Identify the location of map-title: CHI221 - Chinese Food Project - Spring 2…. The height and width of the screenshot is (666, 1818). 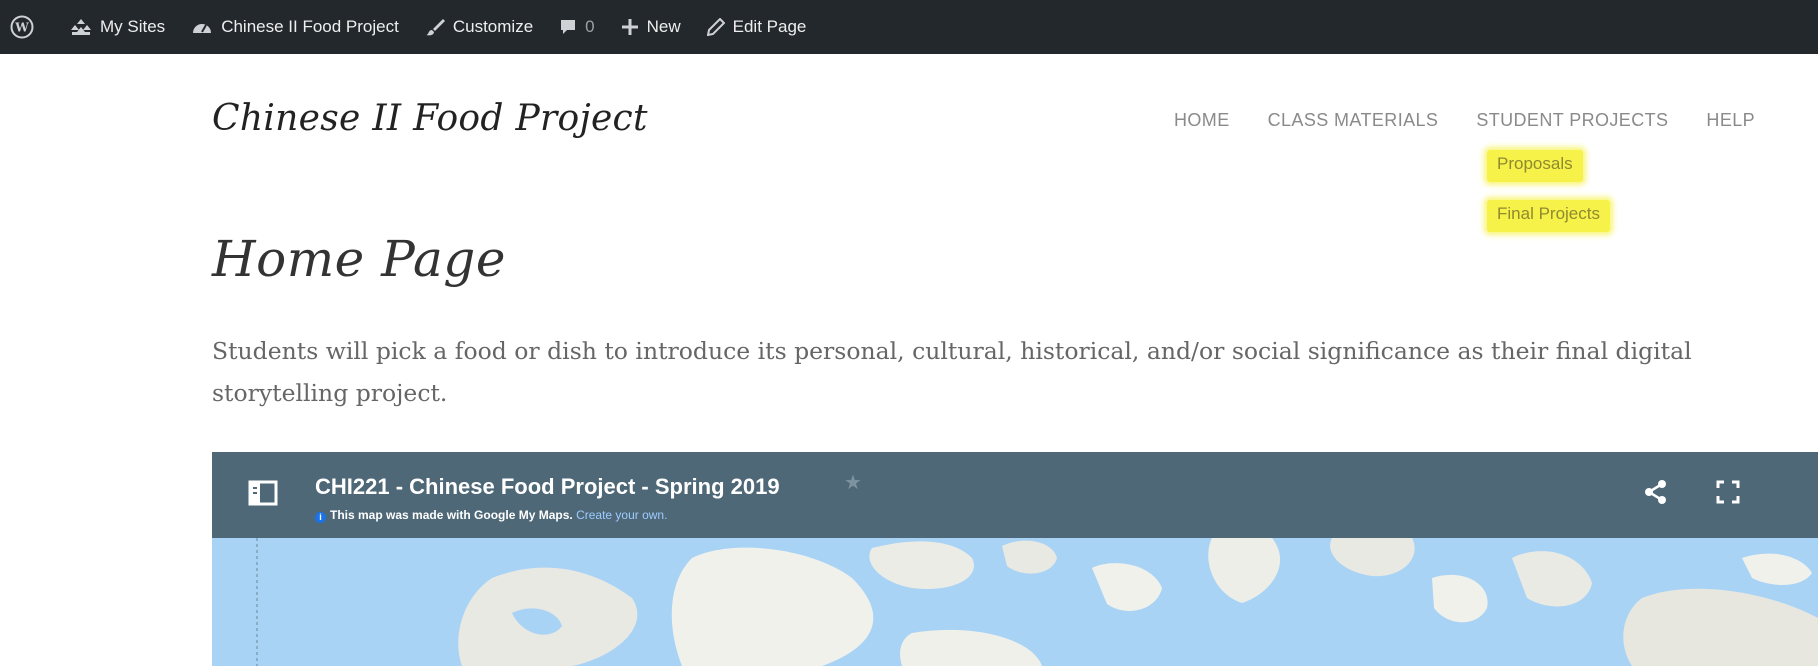
(547, 486).